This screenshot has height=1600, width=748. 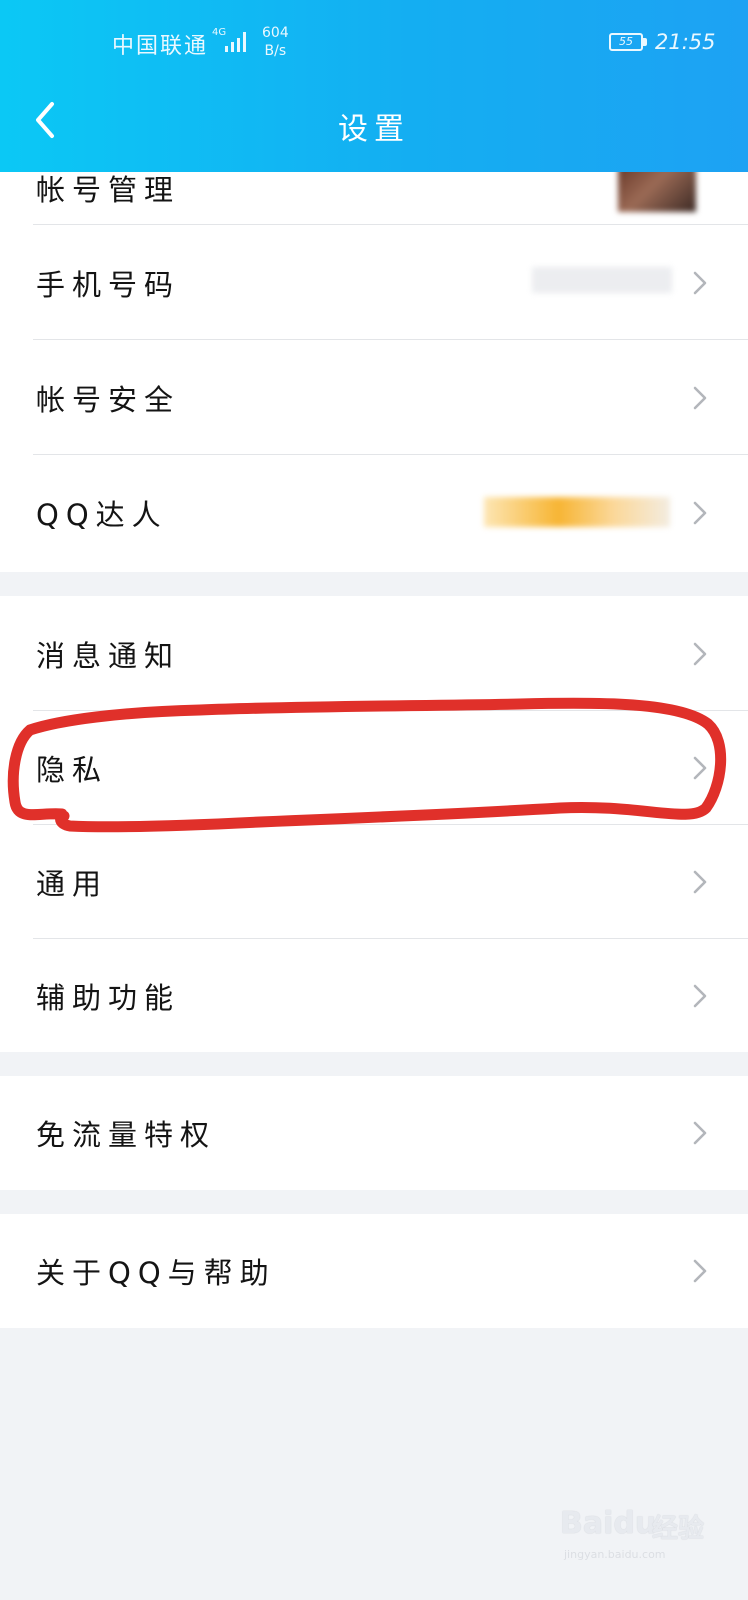 I want to click on row-label: 免流量特权, so click(x=126, y=1135).